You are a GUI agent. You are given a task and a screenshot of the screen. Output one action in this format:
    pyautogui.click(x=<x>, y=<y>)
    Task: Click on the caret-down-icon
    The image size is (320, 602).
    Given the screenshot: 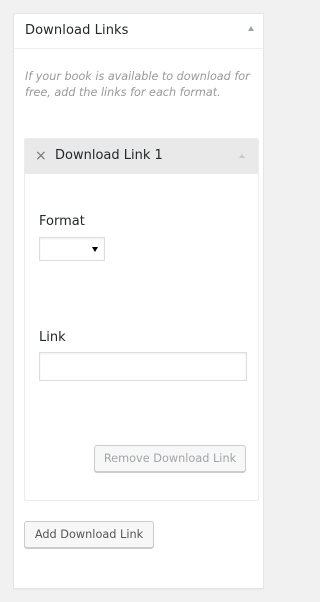 What is the action you would take?
    pyautogui.click(x=95, y=249)
    